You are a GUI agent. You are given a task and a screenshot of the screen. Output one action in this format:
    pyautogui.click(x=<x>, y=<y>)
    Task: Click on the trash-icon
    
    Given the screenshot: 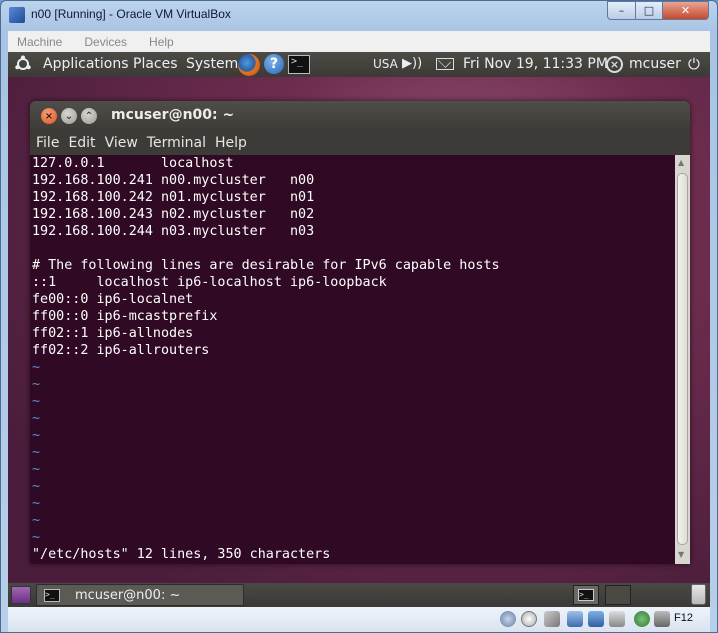 What is the action you would take?
    pyautogui.click(x=698, y=594)
    